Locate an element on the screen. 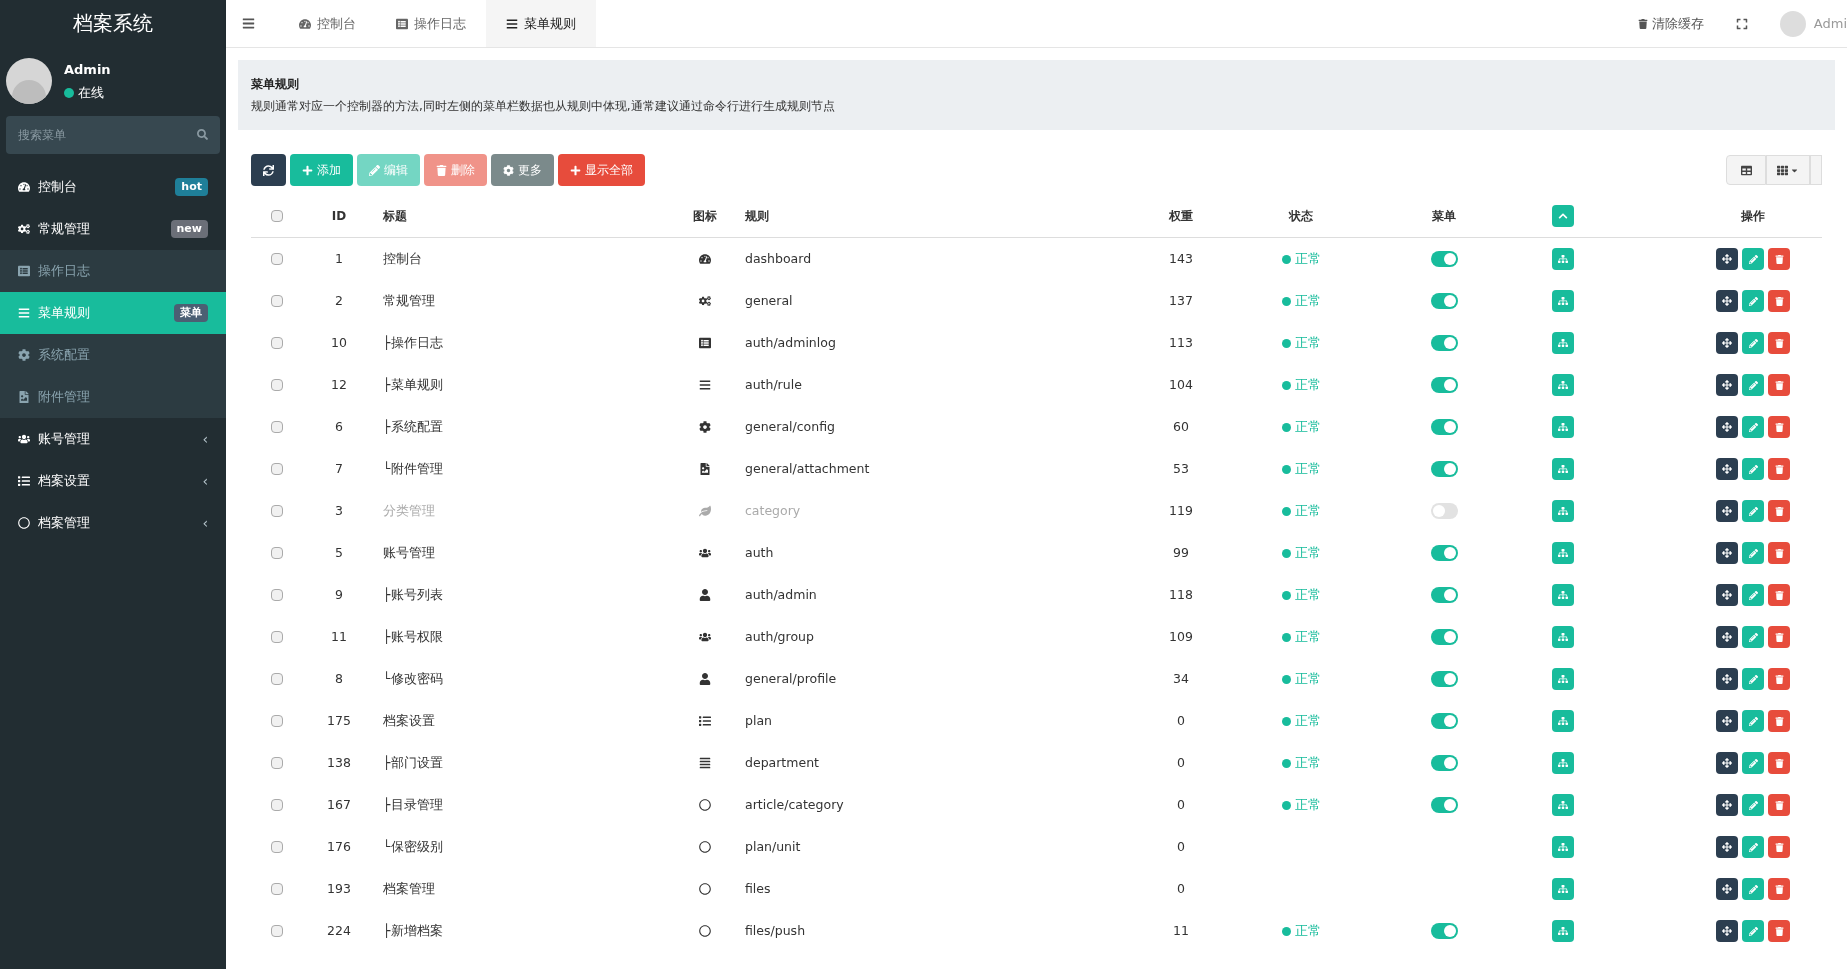 Image resolution: width=1847 pixels, height=969 pixels. refresh-button is located at coordinates (268, 170).